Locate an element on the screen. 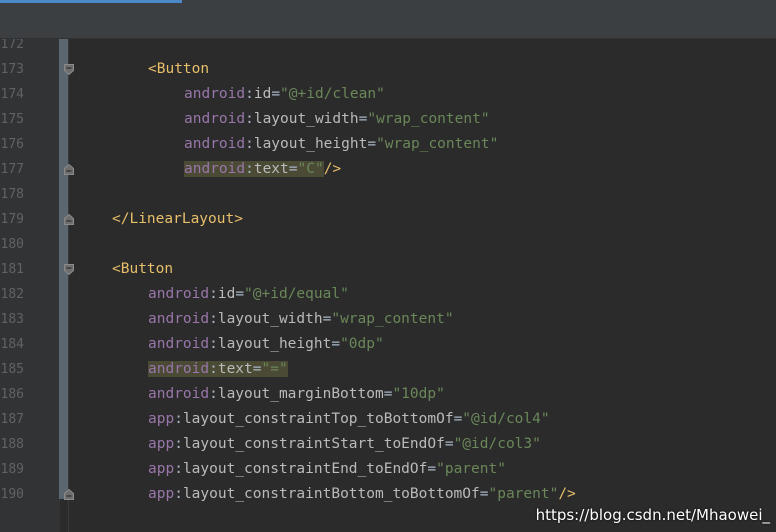 The width and height of the screenshot is (776, 532). line-number: 188 is located at coordinates (12, 444).